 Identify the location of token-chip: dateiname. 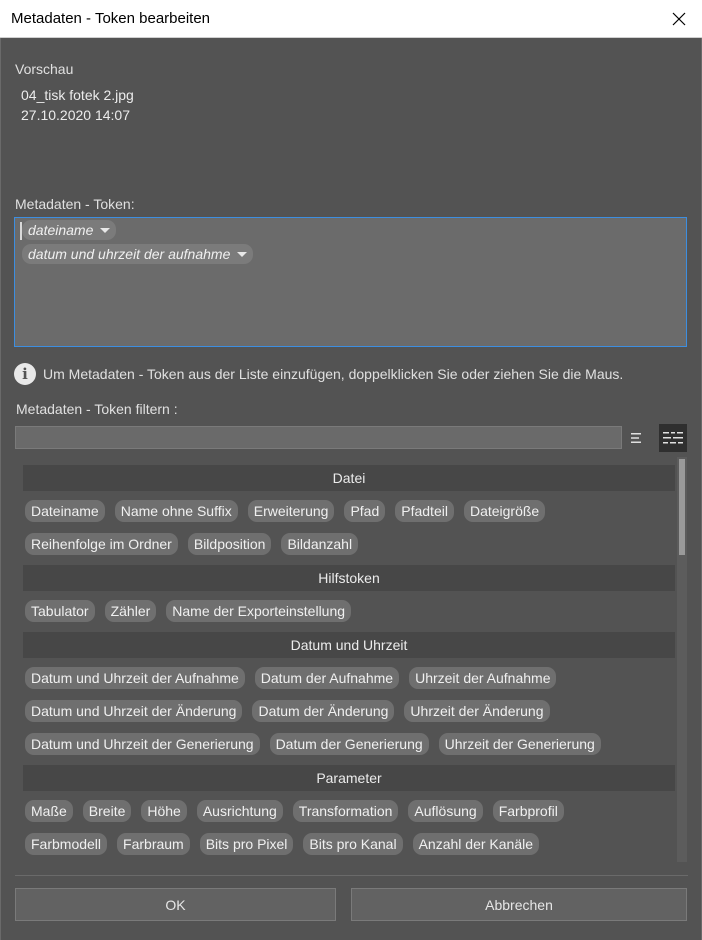
(69, 230).